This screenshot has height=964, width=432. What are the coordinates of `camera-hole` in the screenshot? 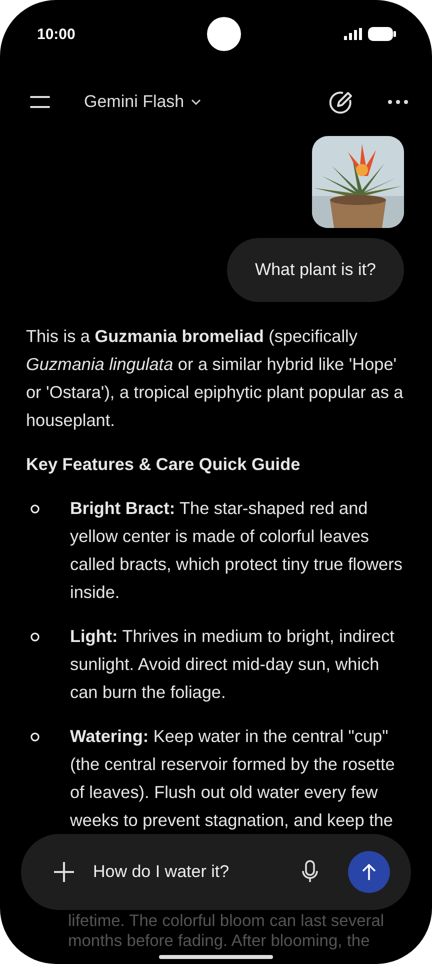 It's located at (223, 34).